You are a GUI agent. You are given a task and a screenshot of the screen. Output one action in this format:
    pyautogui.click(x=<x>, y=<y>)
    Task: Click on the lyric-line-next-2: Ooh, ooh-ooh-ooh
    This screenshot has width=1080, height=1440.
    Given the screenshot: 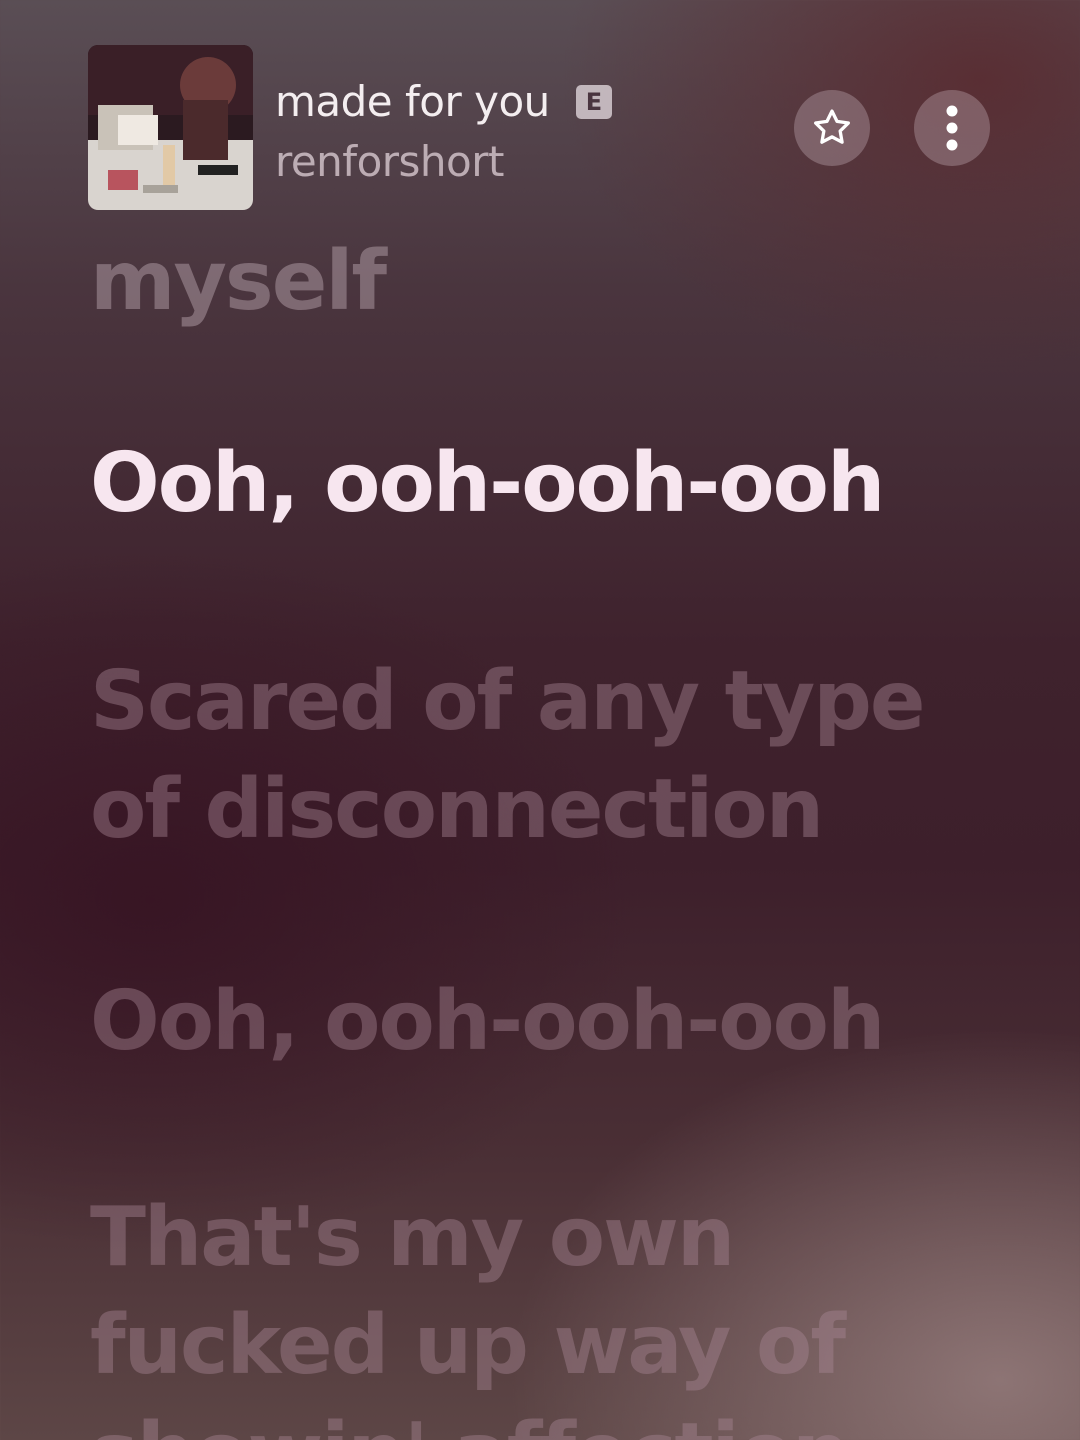 What is the action you would take?
    pyautogui.click(x=560, y=1022)
    